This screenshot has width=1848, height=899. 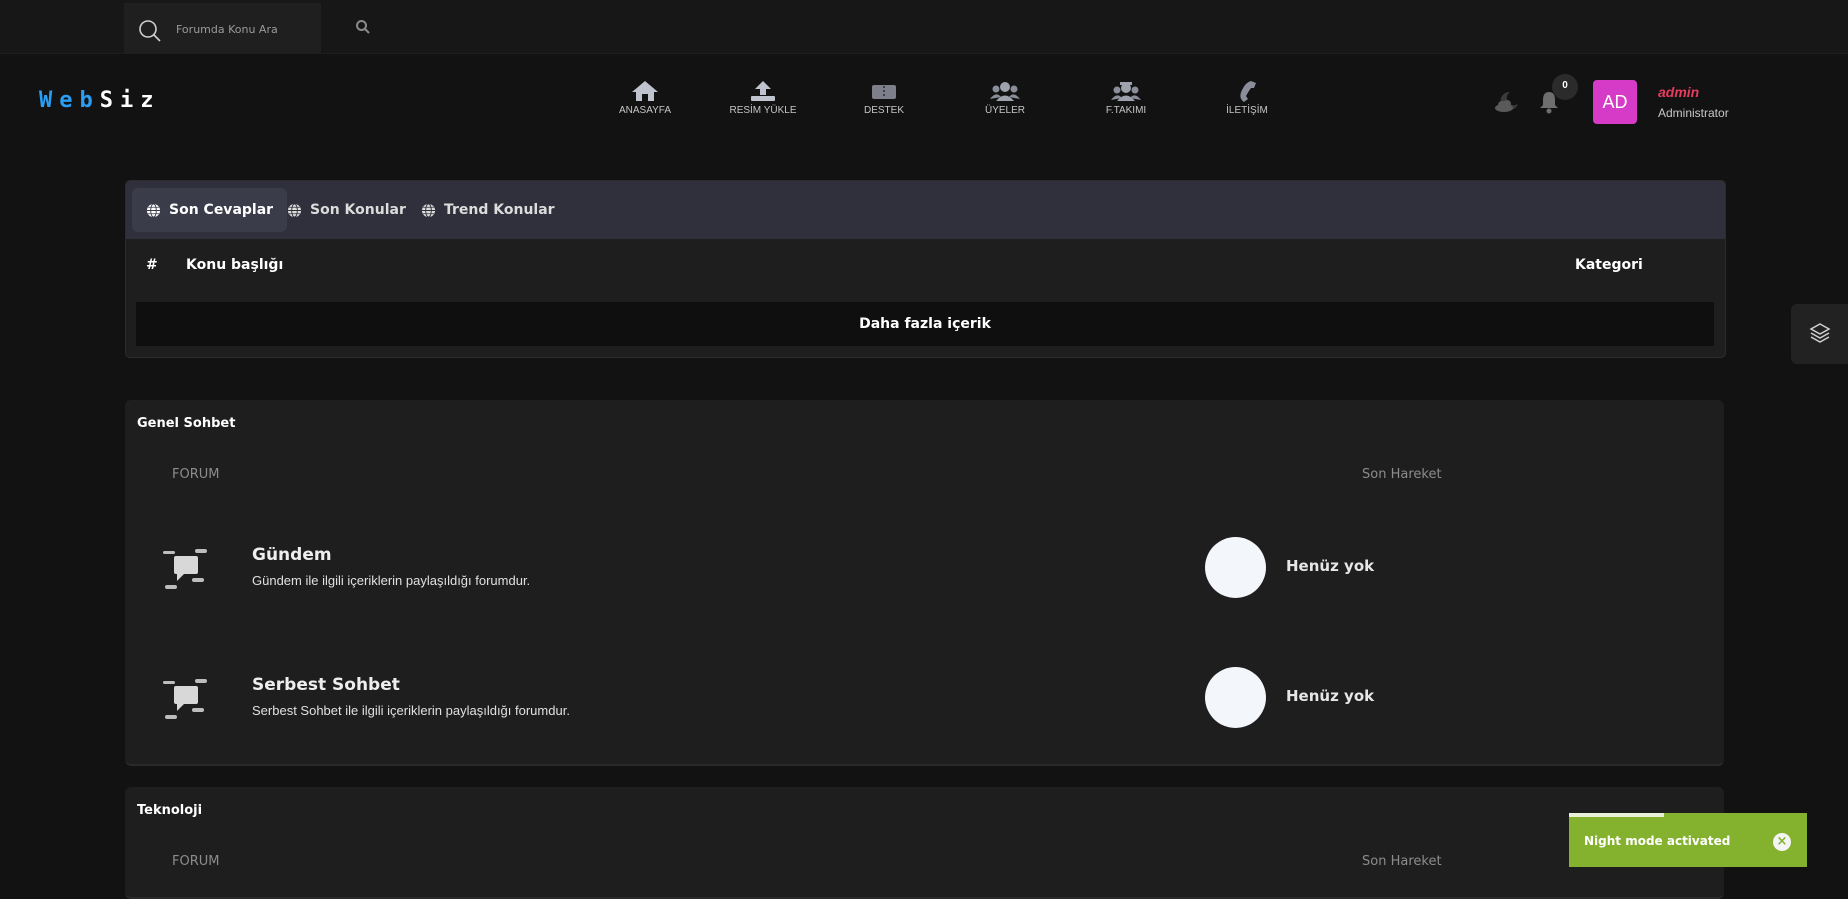 What do you see at coordinates (130, 100) in the screenshot?
I see `logo-part-siz: Siz` at bounding box center [130, 100].